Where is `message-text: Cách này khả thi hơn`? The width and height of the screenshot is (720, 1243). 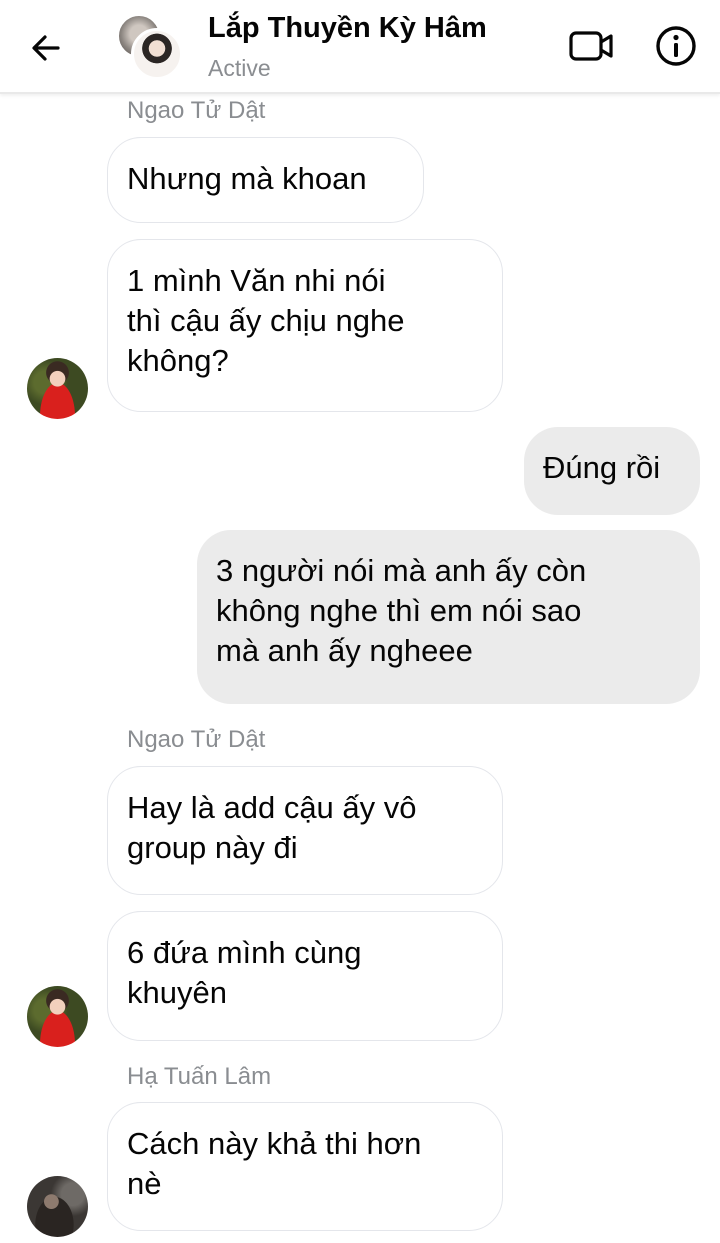 message-text: Cách này khả thi hơn is located at coordinates (274, 1143).